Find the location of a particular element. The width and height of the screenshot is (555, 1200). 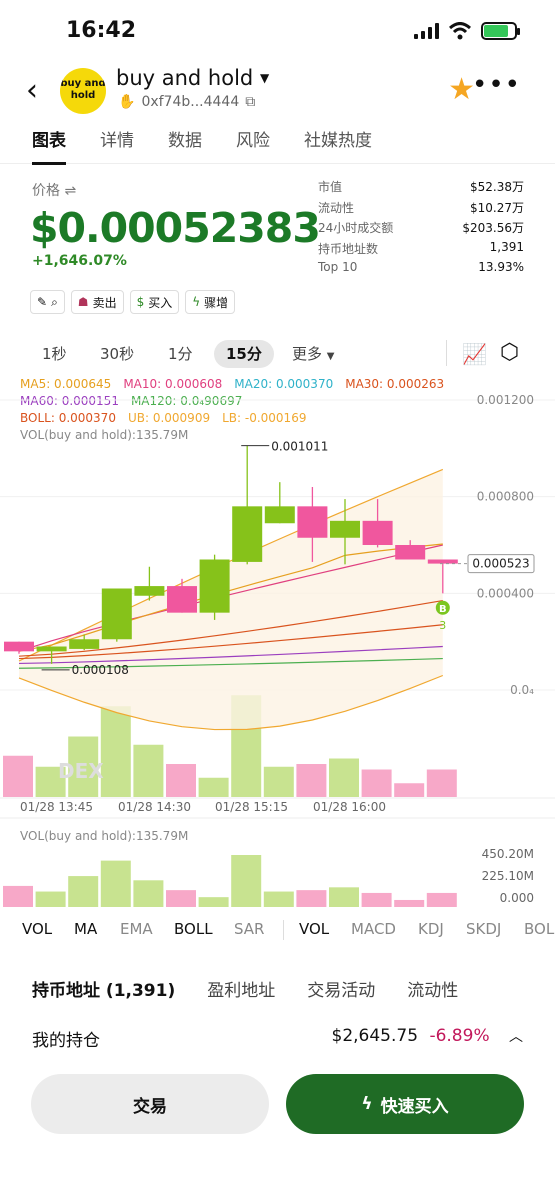

copy-icon: ⧉ is located at coordinates (250, 102).